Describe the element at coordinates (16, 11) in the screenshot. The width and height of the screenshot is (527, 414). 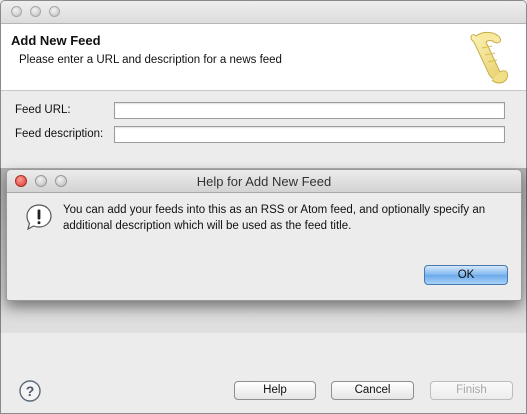
I see `close-window-button` at that location.